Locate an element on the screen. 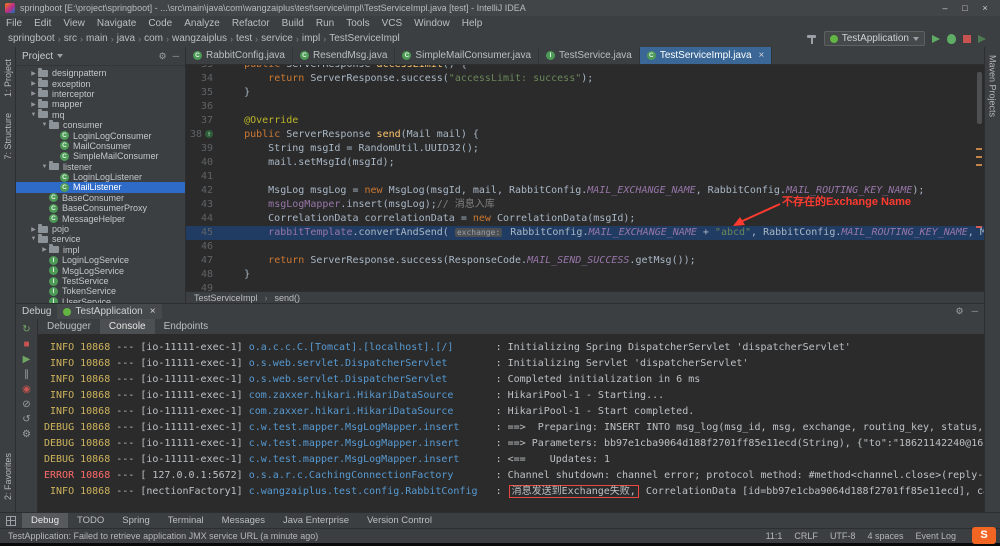 The width and height of the screenshot is (1000, 546). rerun-icon: ↻ is located at coordinates (26, 329).